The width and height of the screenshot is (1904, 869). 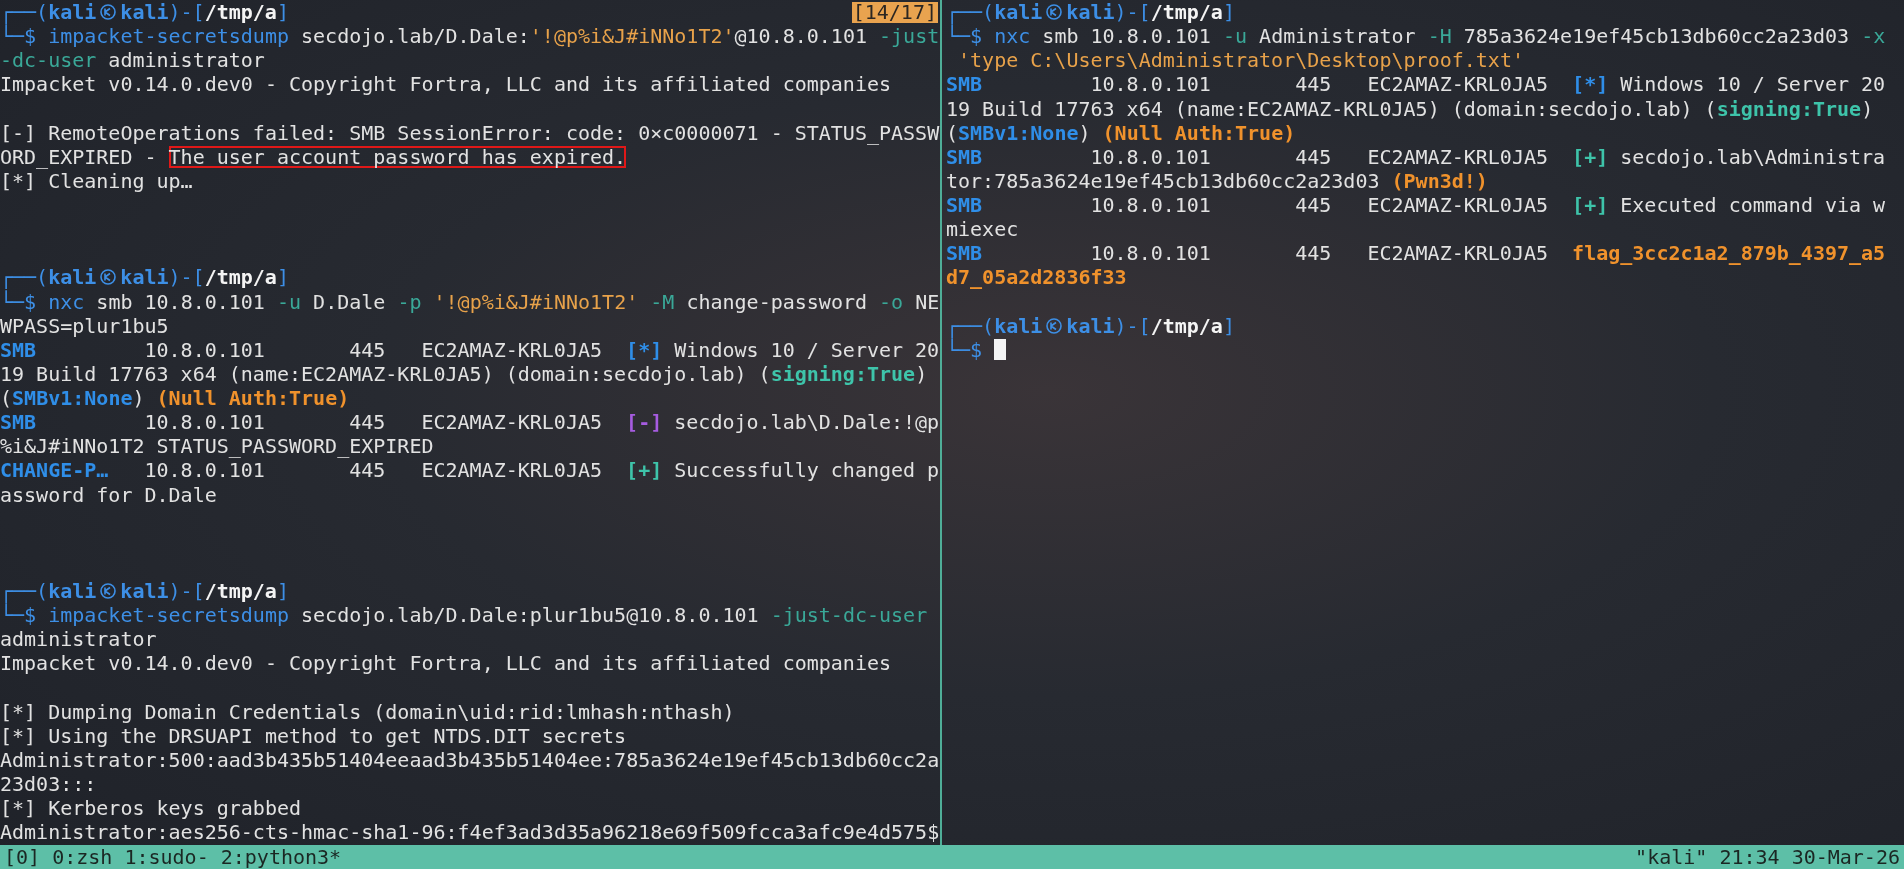 I want to click on status-message: [+] Executed command via w, so click(x=1729, y=205).